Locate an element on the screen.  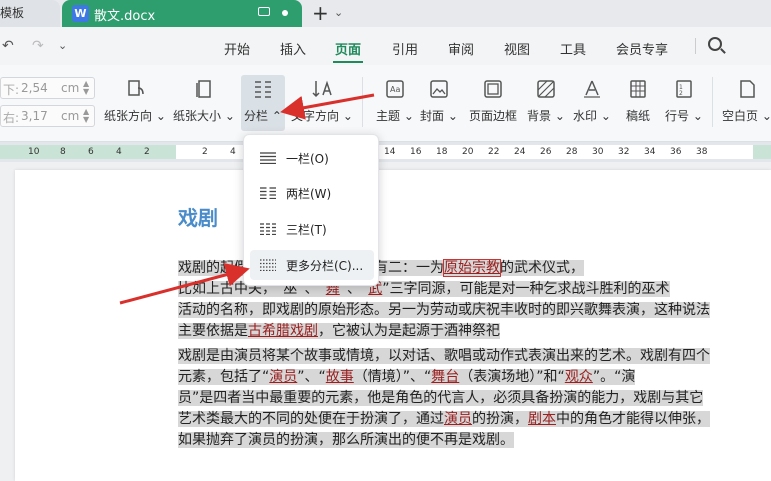
search-icon is located at coordinates (715, 44).